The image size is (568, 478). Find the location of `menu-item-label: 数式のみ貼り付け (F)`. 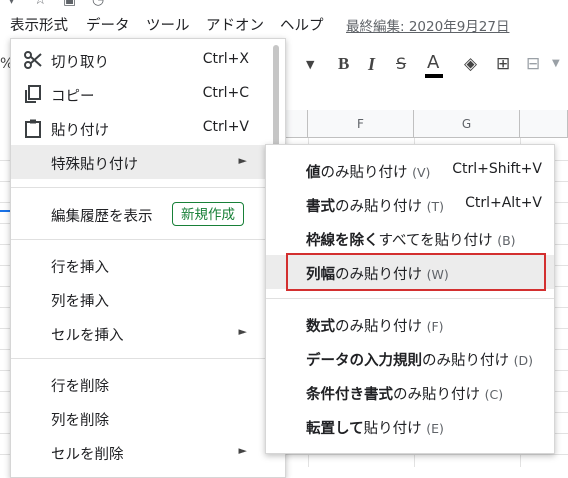

menu-item-label: 数式のみ貼り付け (F) is located at coordinates (375, 327).